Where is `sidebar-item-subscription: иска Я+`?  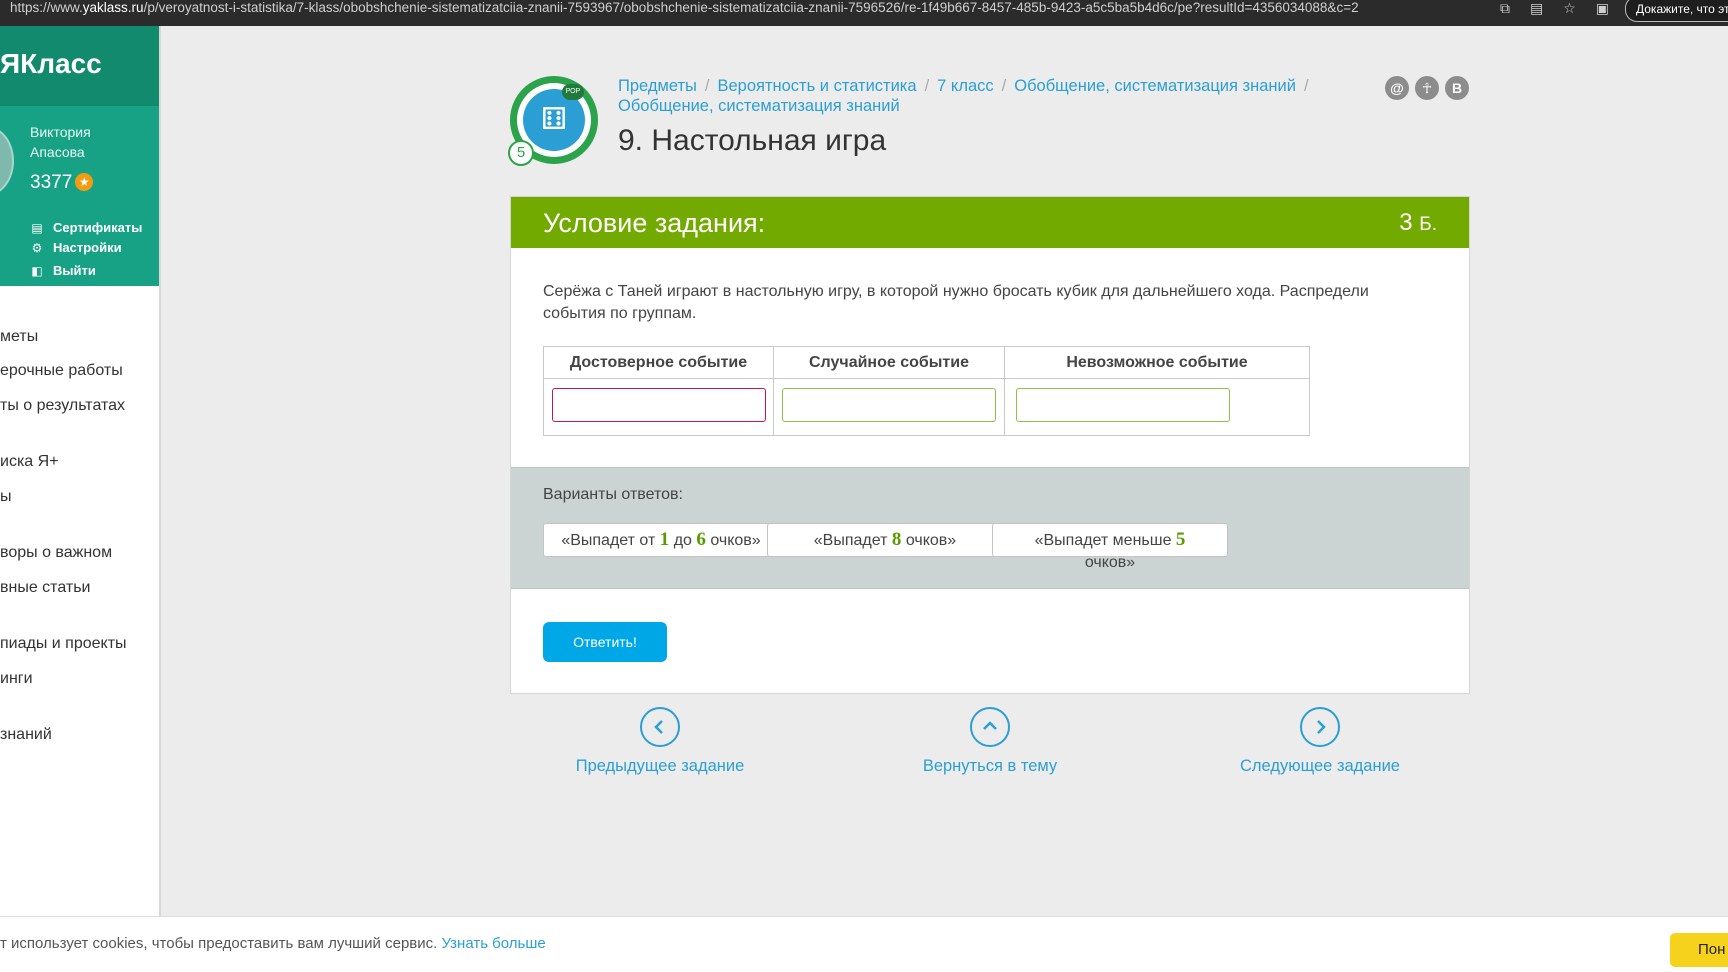 sidebar-item-subscription: иска Я+ is located at coordinates (29, 462).